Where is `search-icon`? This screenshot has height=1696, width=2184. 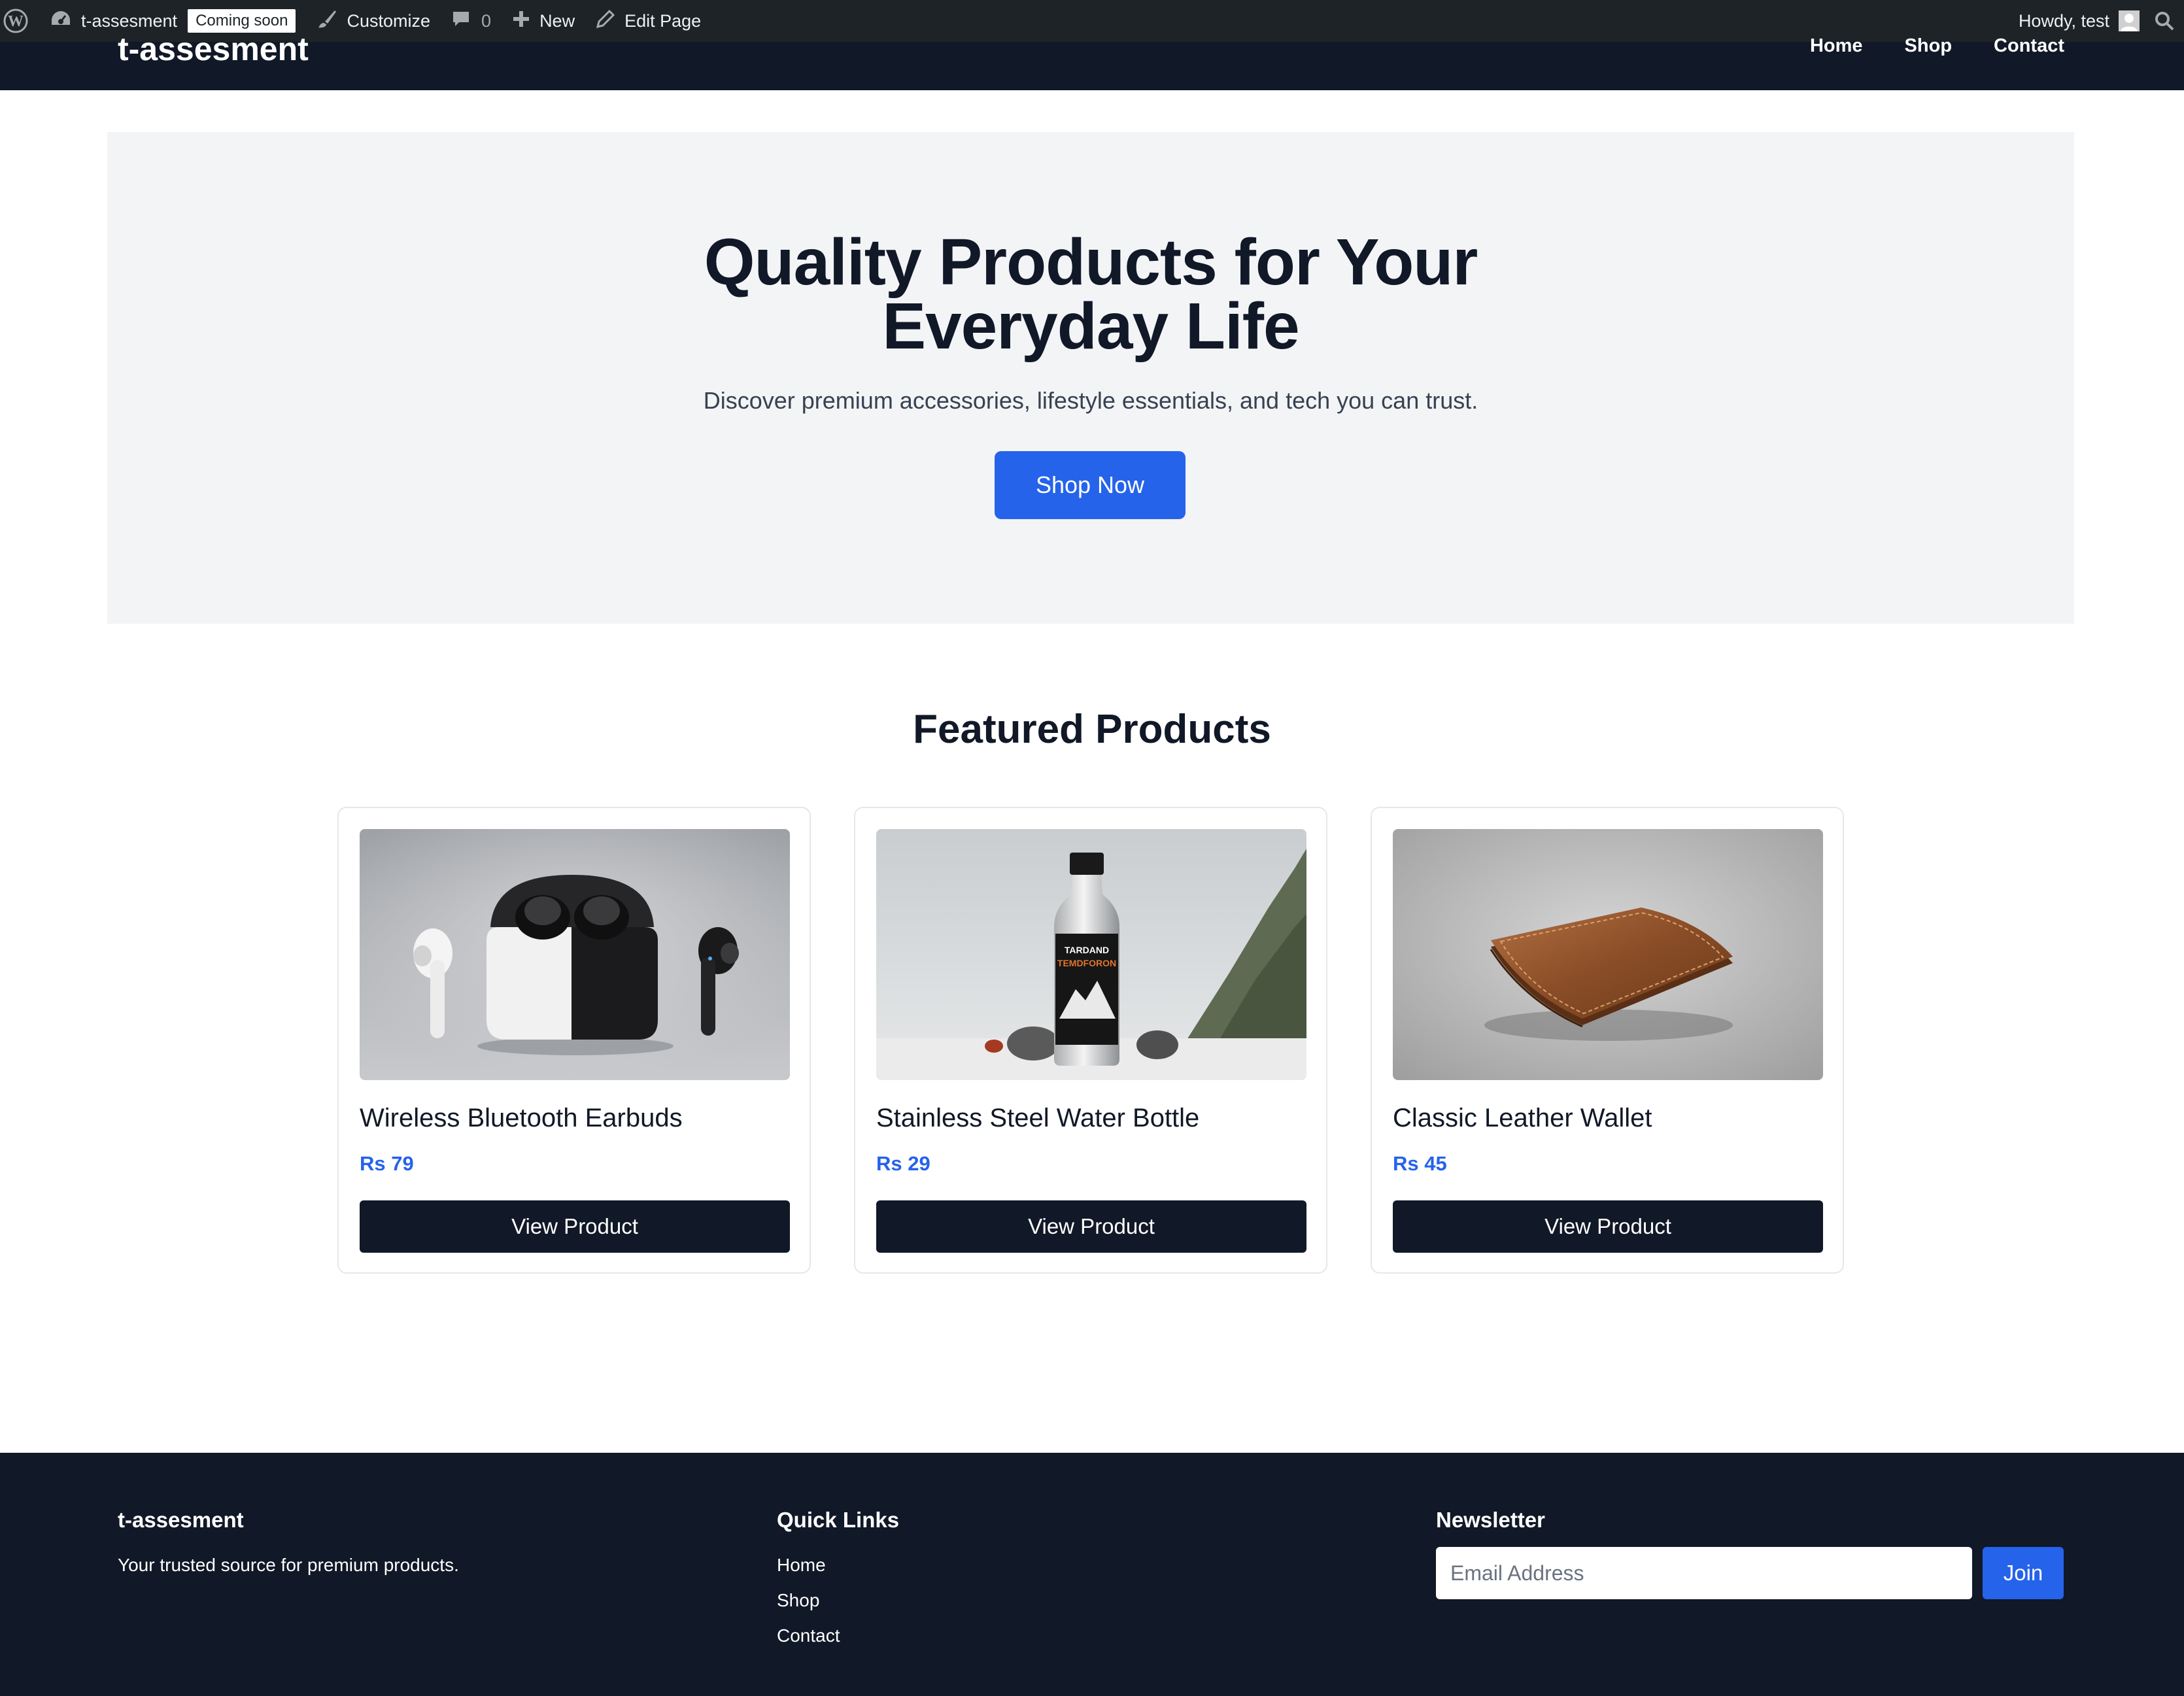
search-icon is located at coordinates (2163, 21).